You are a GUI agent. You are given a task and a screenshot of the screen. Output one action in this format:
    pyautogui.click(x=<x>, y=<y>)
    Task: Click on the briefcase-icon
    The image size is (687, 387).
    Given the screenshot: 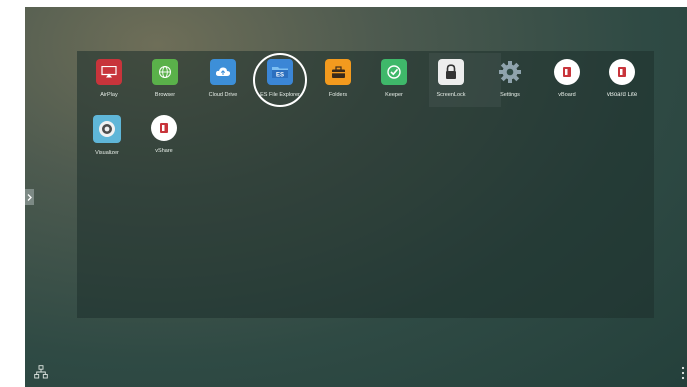 What is the action you would take?
    pyautogui.click(x=338, y=72)
    